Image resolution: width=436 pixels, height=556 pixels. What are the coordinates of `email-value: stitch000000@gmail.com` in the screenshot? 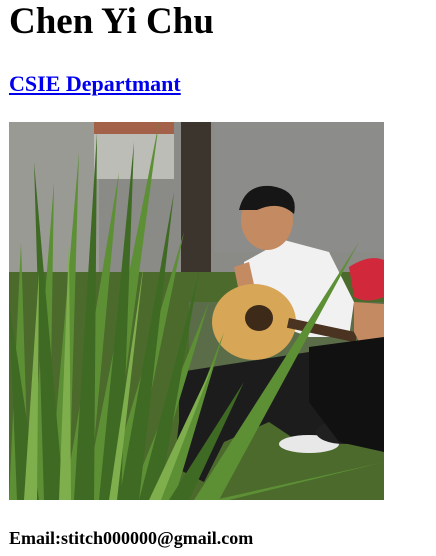 It's located at (157, 538).